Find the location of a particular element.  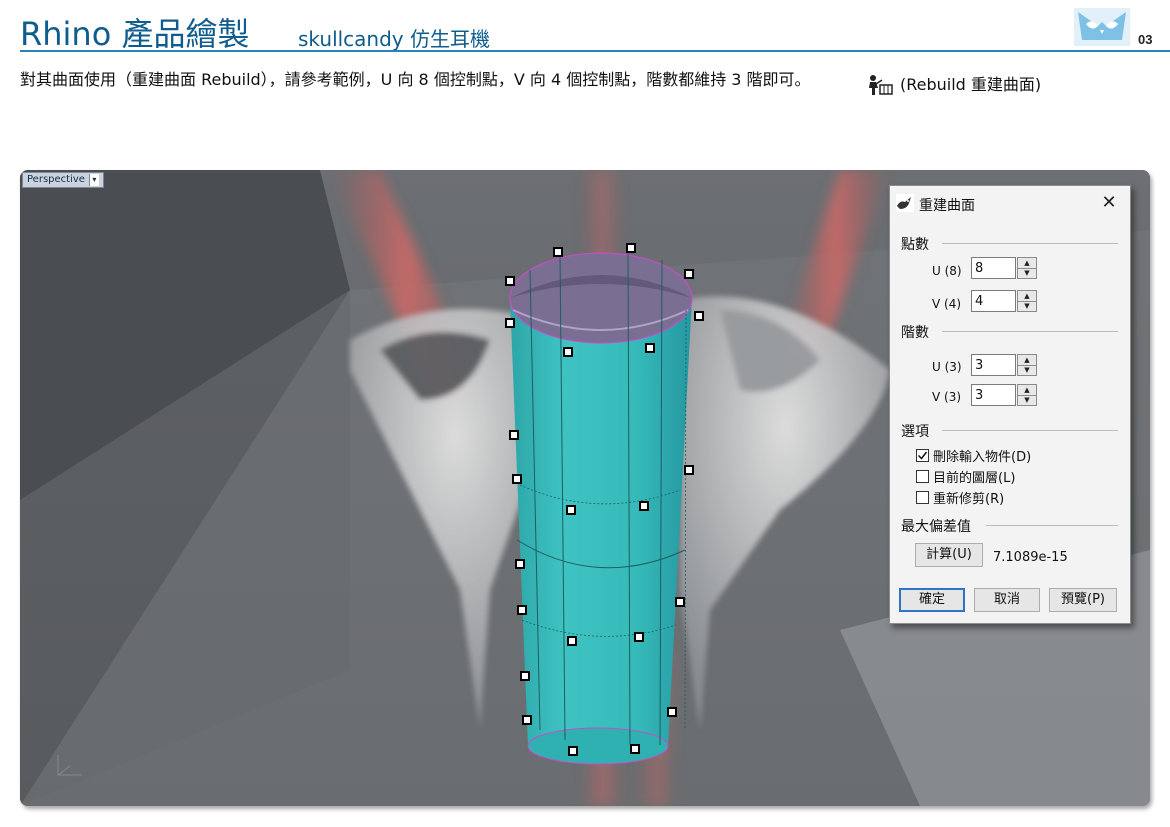

u-points-input: 8 is located at coordinates (993, 268).